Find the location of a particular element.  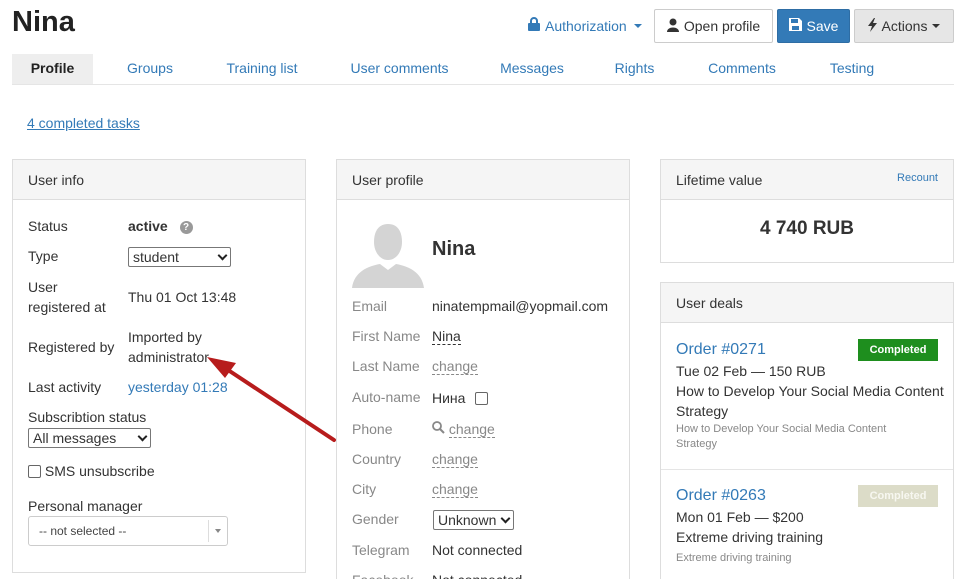

type-select: student is located at coordinates (179, 257).